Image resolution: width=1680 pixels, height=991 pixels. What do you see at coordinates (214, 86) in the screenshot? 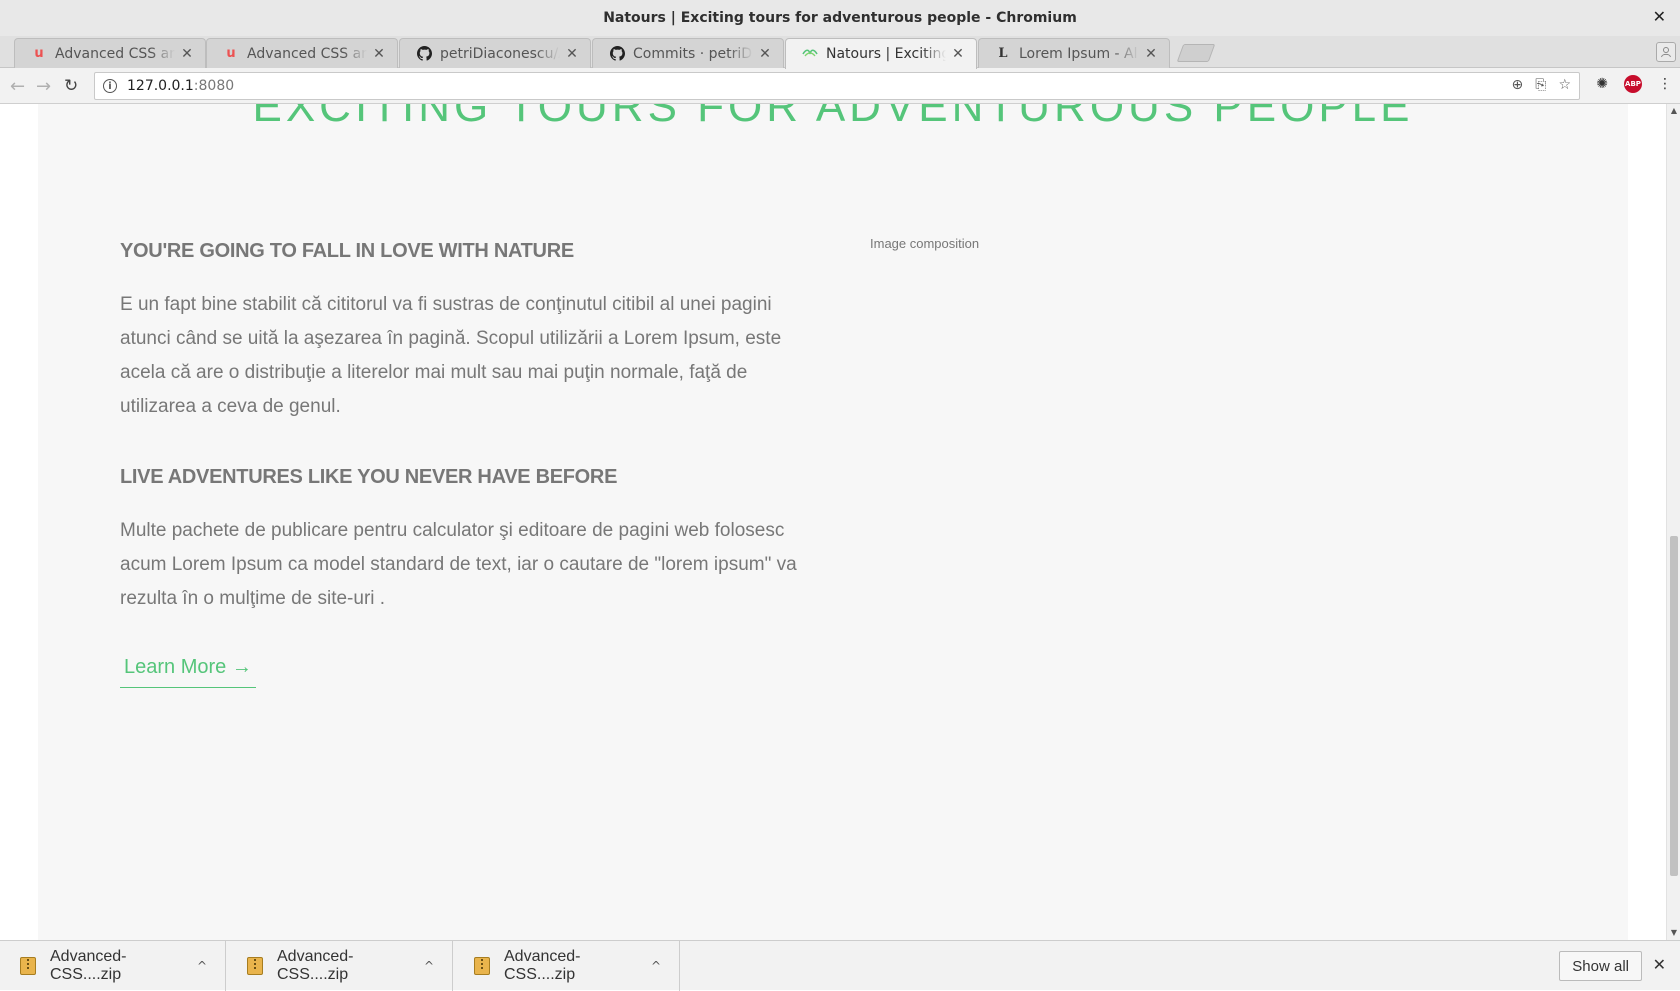
I see `url-port: :8080` at bounding box center [214, 86].